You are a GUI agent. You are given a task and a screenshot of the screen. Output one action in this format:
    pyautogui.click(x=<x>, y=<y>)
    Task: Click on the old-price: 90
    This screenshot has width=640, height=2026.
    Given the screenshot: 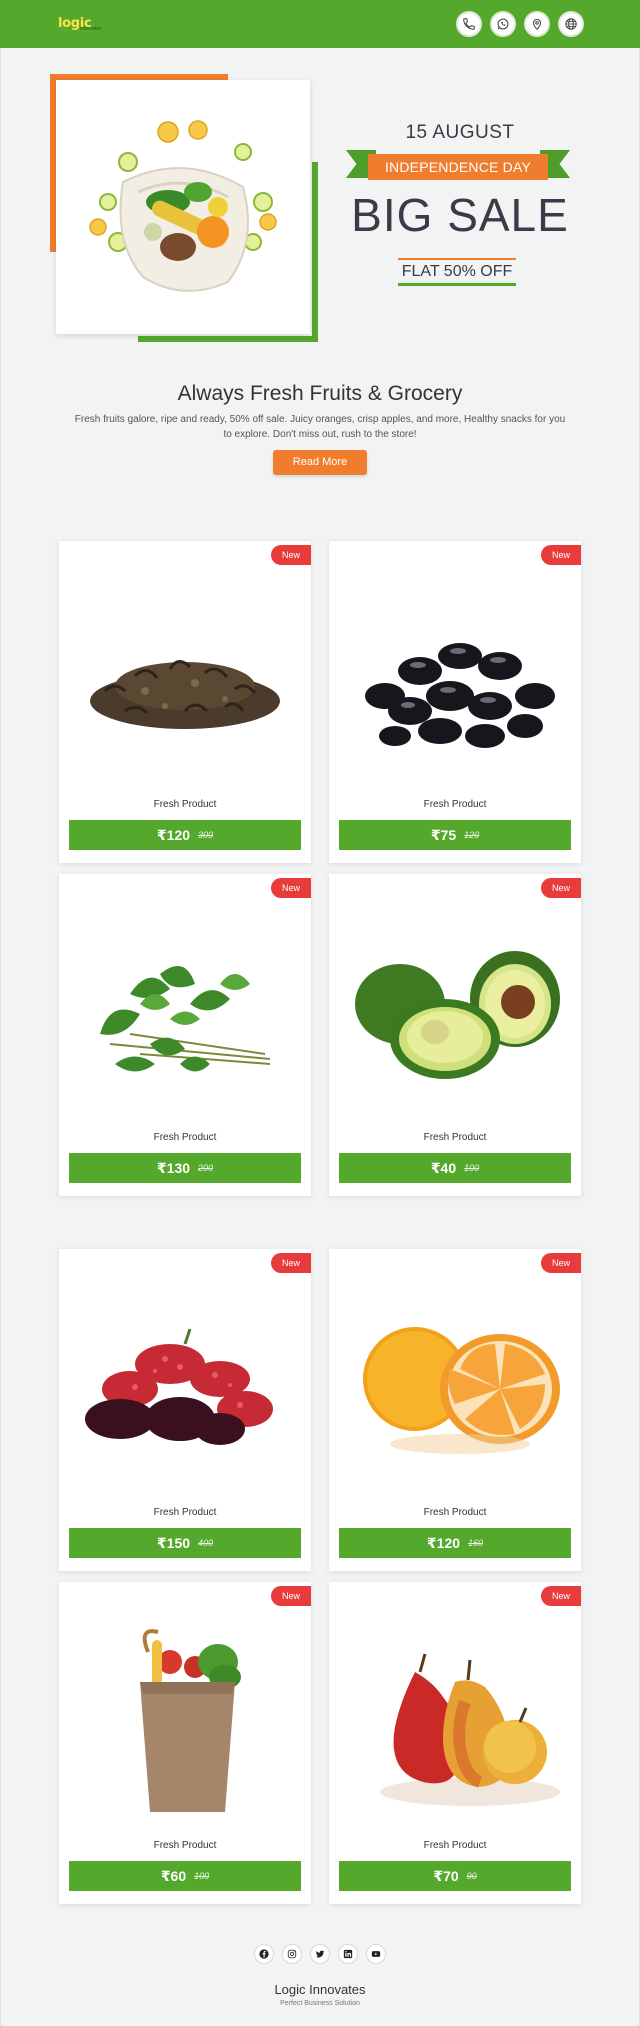 What is the action you would take?
    pyautogui.click(x=471, y=1876)
    